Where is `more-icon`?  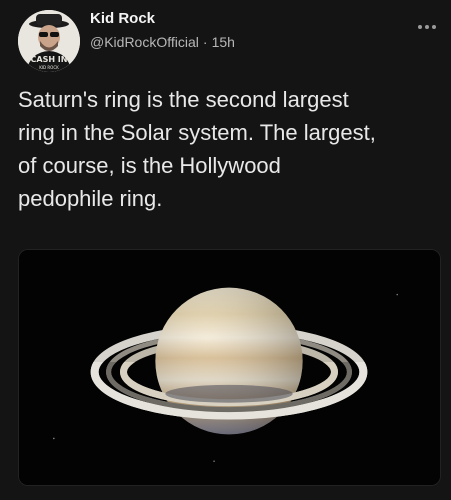 more-icon is located at coordinates (427, 27).